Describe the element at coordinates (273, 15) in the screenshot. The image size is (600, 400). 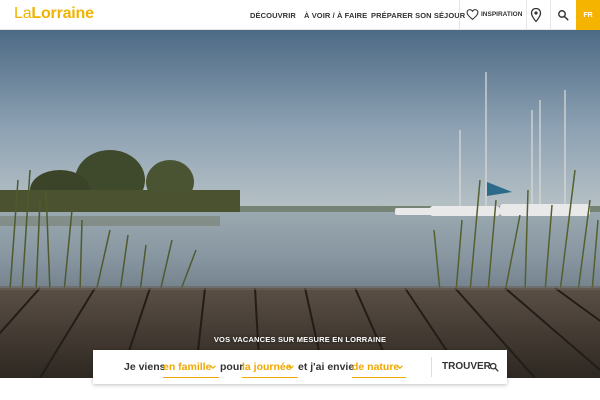
I see `nav-item-decouvrir: DÉCOUVRIR` at that location.